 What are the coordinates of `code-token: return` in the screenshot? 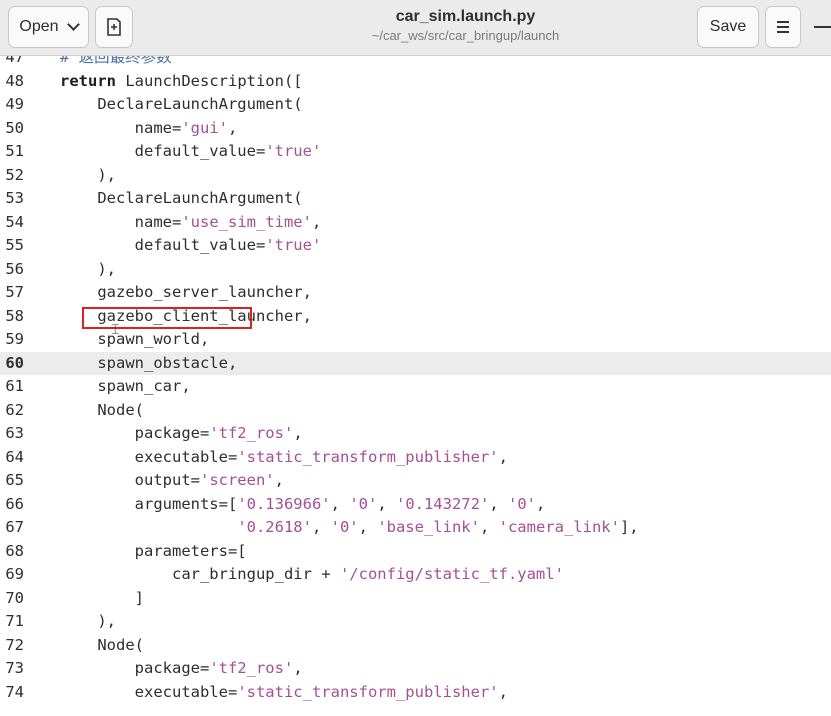 It's located at (88, 80).